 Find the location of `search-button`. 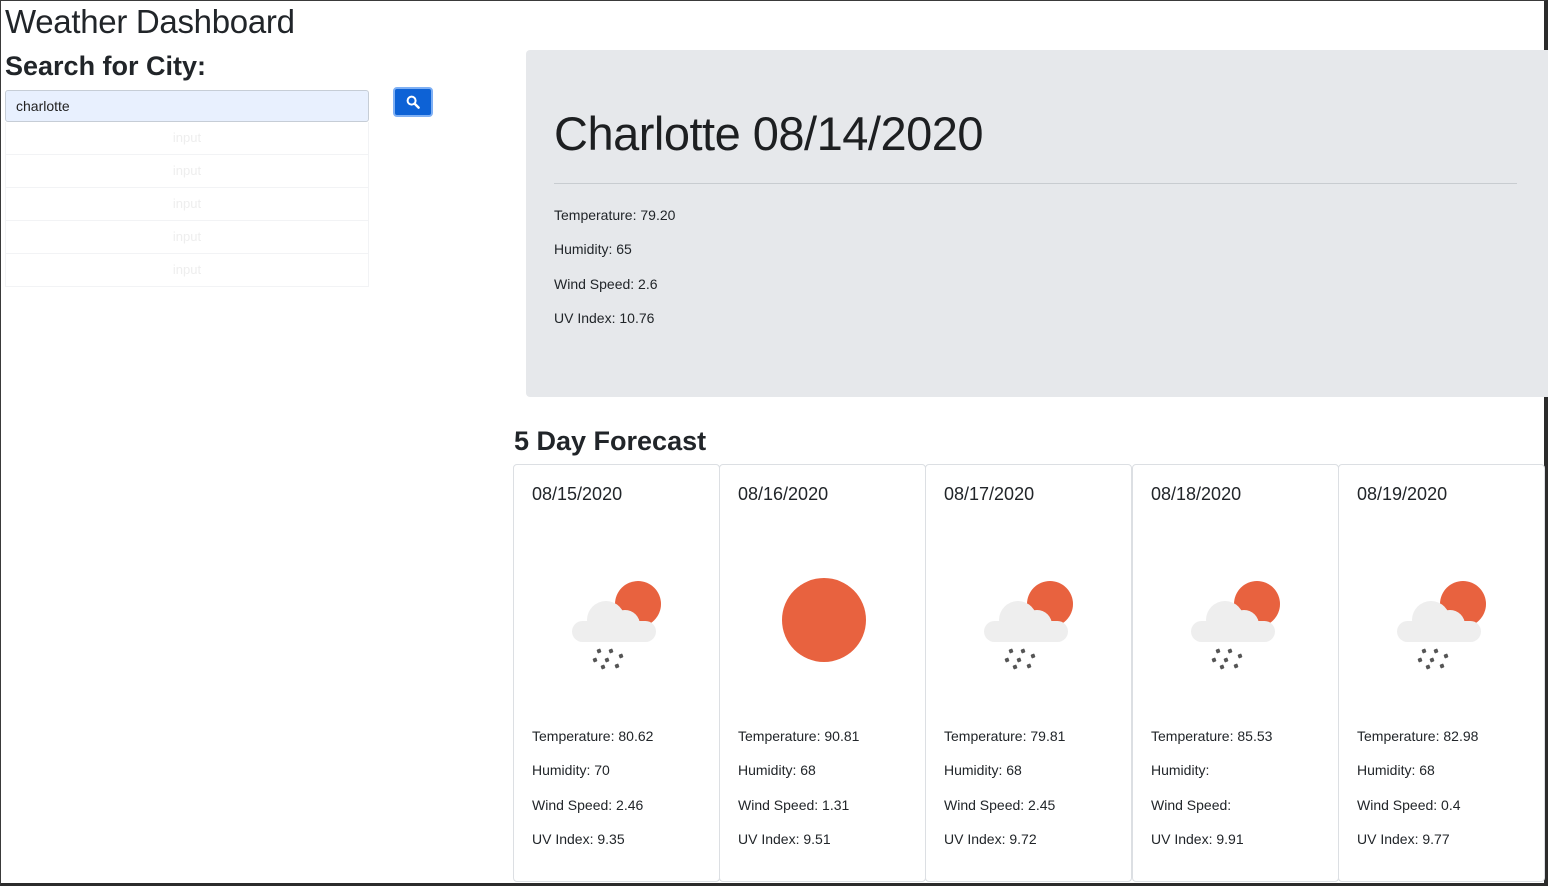

search-button is located at coordinates (413, 102).